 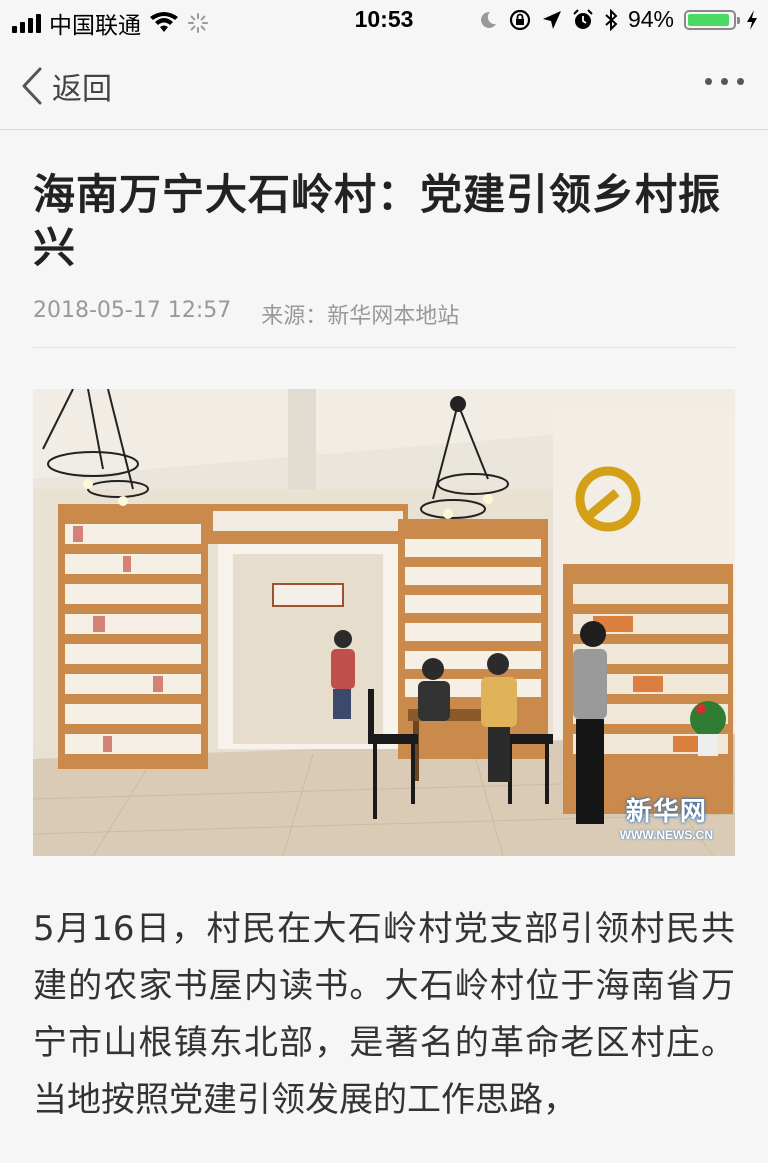 I want to click on moon-icon, so click(x=488, y=19).